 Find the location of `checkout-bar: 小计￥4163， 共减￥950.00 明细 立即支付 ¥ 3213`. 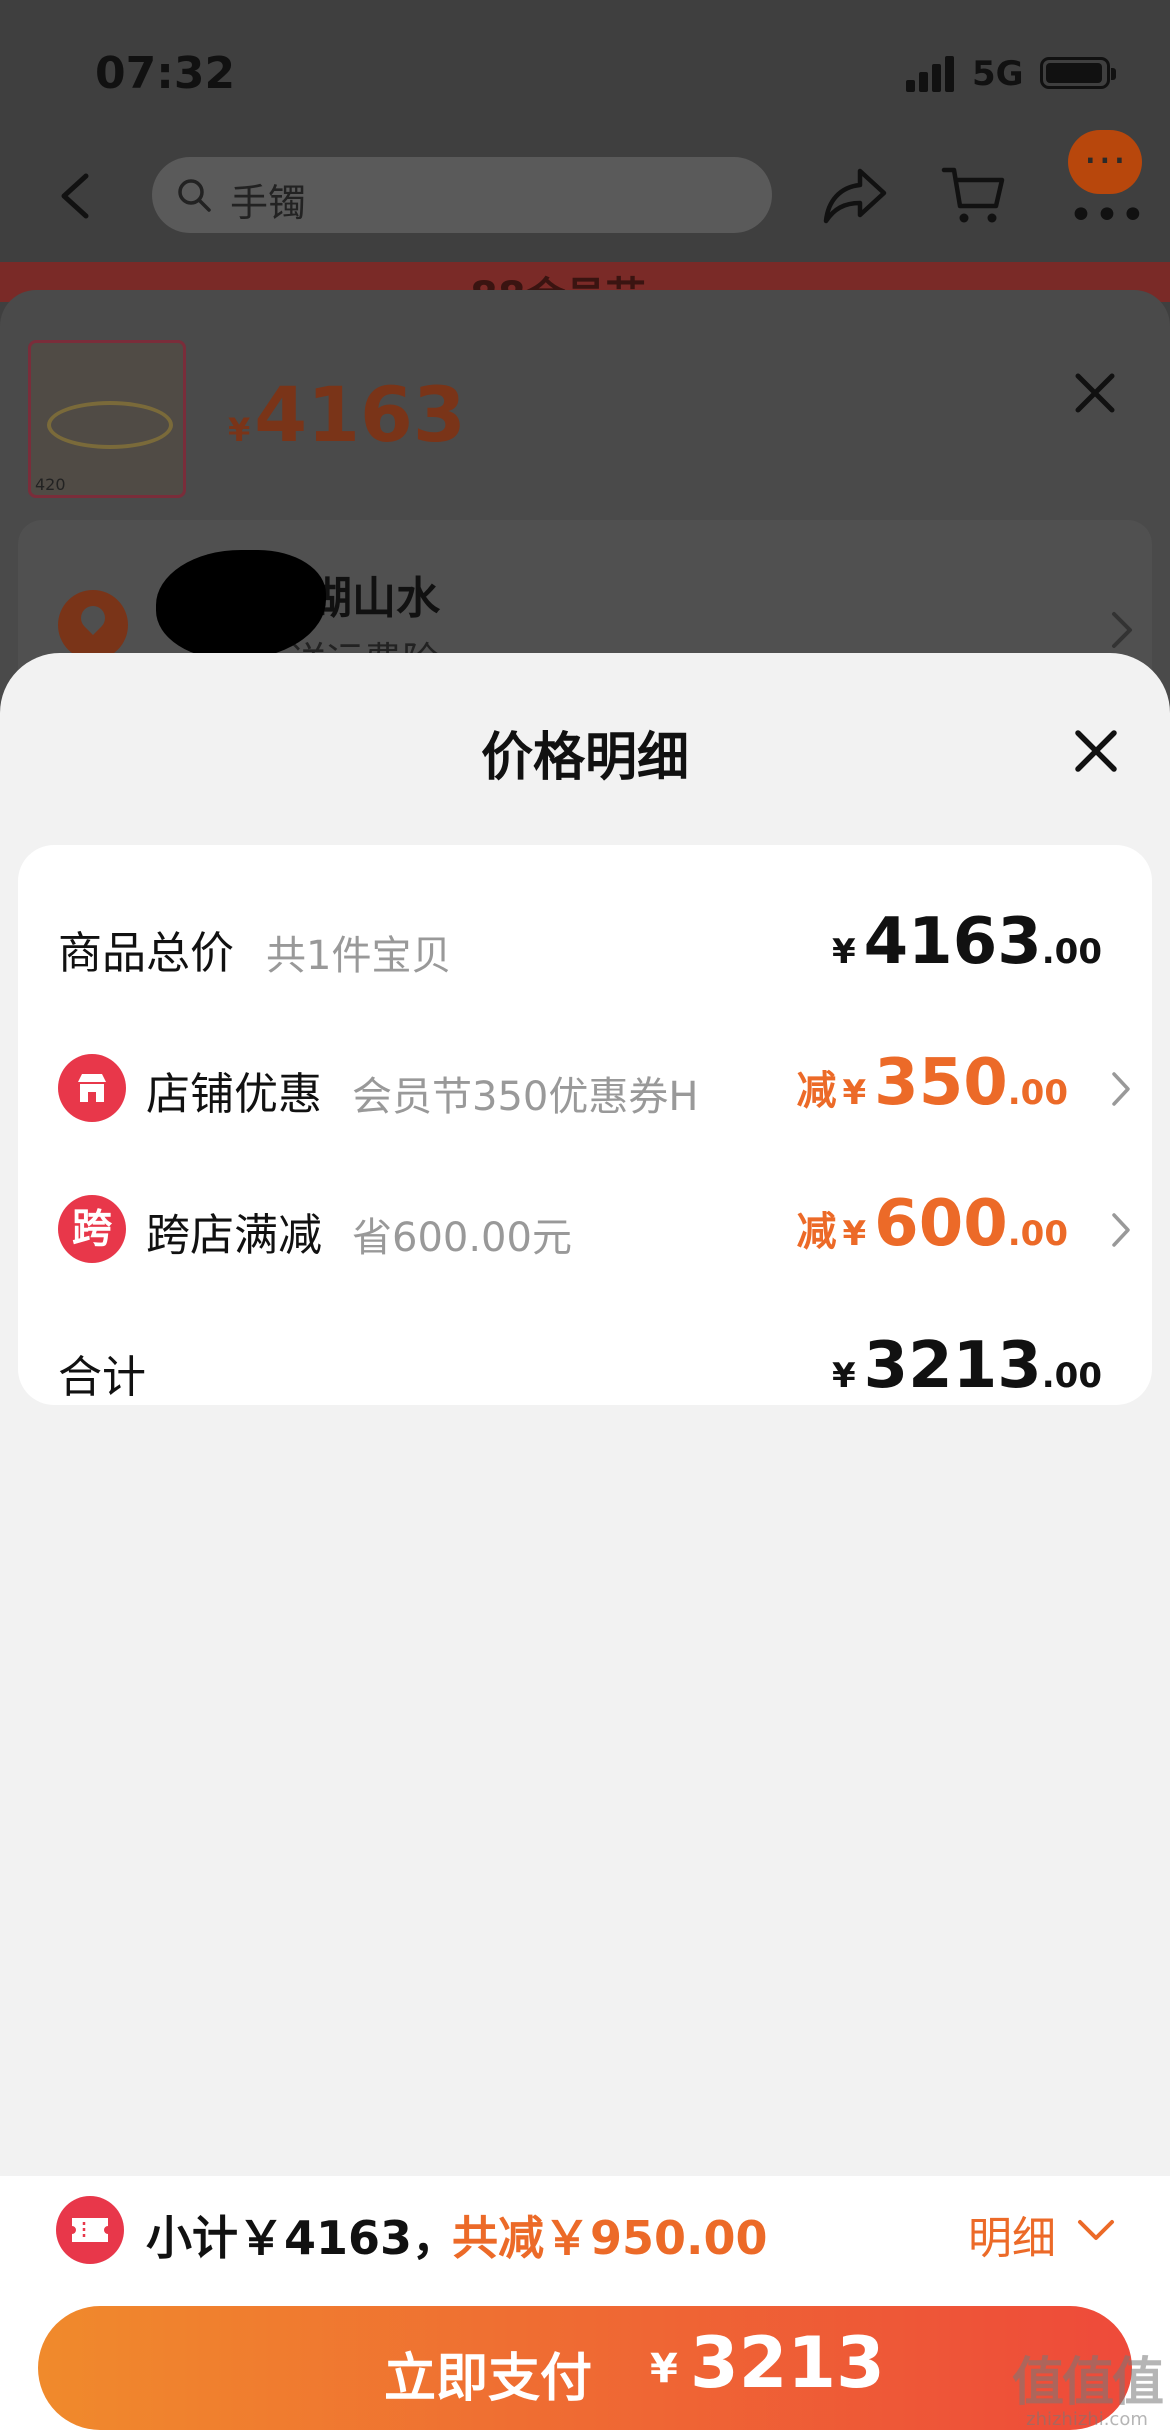

checkout-bar: 小计￥4163， 共减￥950.00 明细 立即支付 ¥ 3213 is located at coordinates (585, 2303).